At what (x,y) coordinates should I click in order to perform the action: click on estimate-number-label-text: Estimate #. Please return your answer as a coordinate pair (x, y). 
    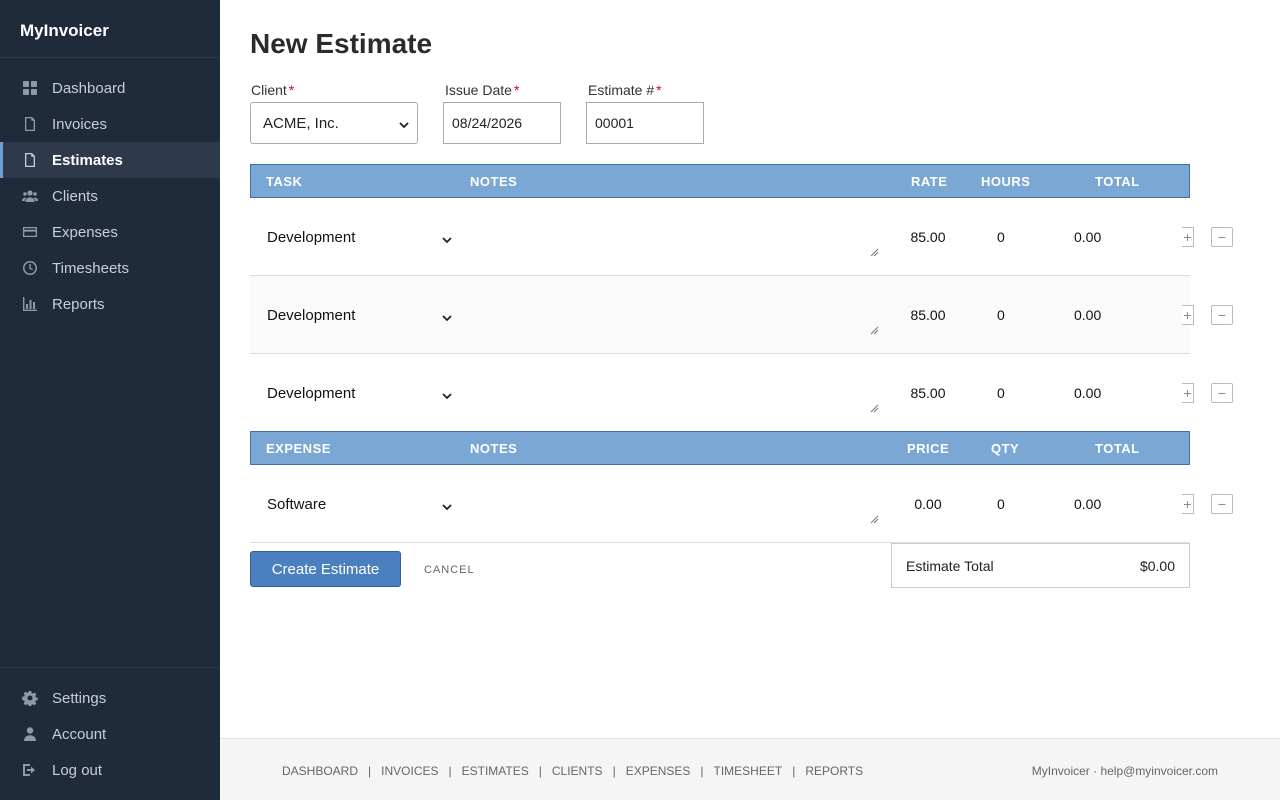
    Looking at the image, I should click on (621, 90).